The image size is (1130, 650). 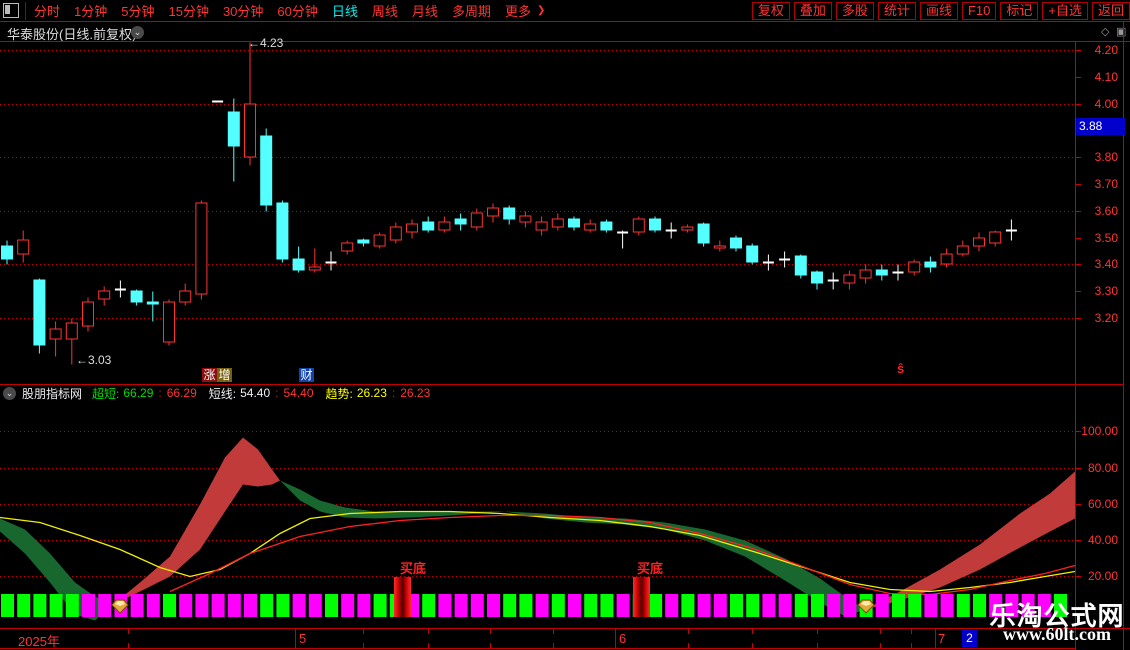 What do you see at coordinates (969, 638) in the screenshot?
I see `cursor-date-badge: 2` at bounding box center [969, 638].